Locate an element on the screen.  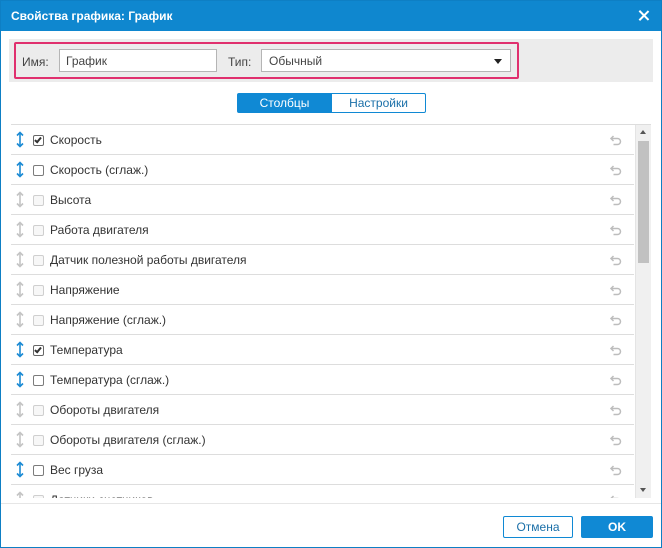
column-label: Температура (сглаж.) is located at coordinates (110, 380).